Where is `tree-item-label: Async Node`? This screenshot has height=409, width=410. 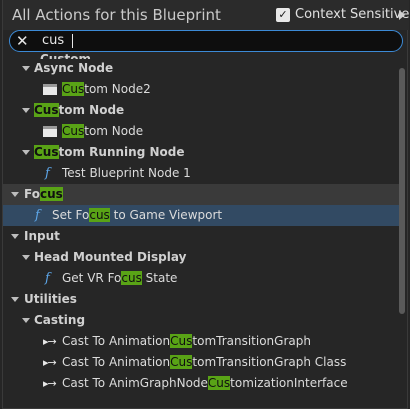 tree-item-label: Async Node is located at coordinates (73, 68).